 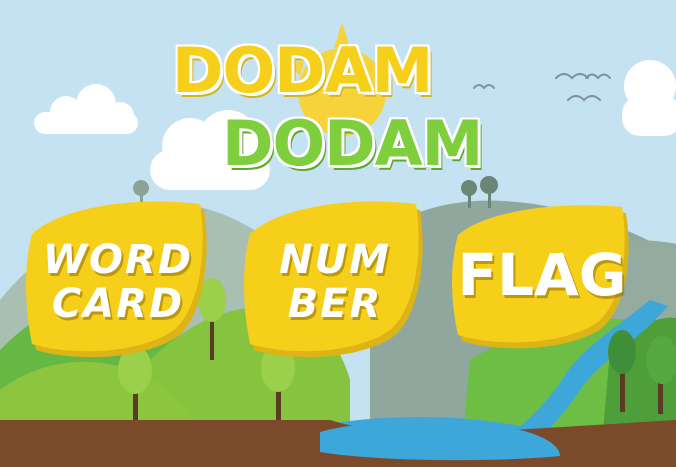 I want to click on ground, so click(x=338, y=443).